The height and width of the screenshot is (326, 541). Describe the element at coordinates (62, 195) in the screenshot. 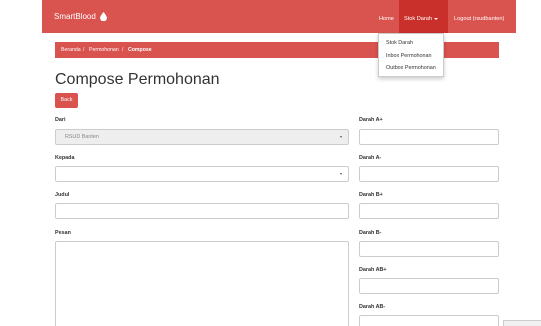

I see `judul-label: Judul` at that location.